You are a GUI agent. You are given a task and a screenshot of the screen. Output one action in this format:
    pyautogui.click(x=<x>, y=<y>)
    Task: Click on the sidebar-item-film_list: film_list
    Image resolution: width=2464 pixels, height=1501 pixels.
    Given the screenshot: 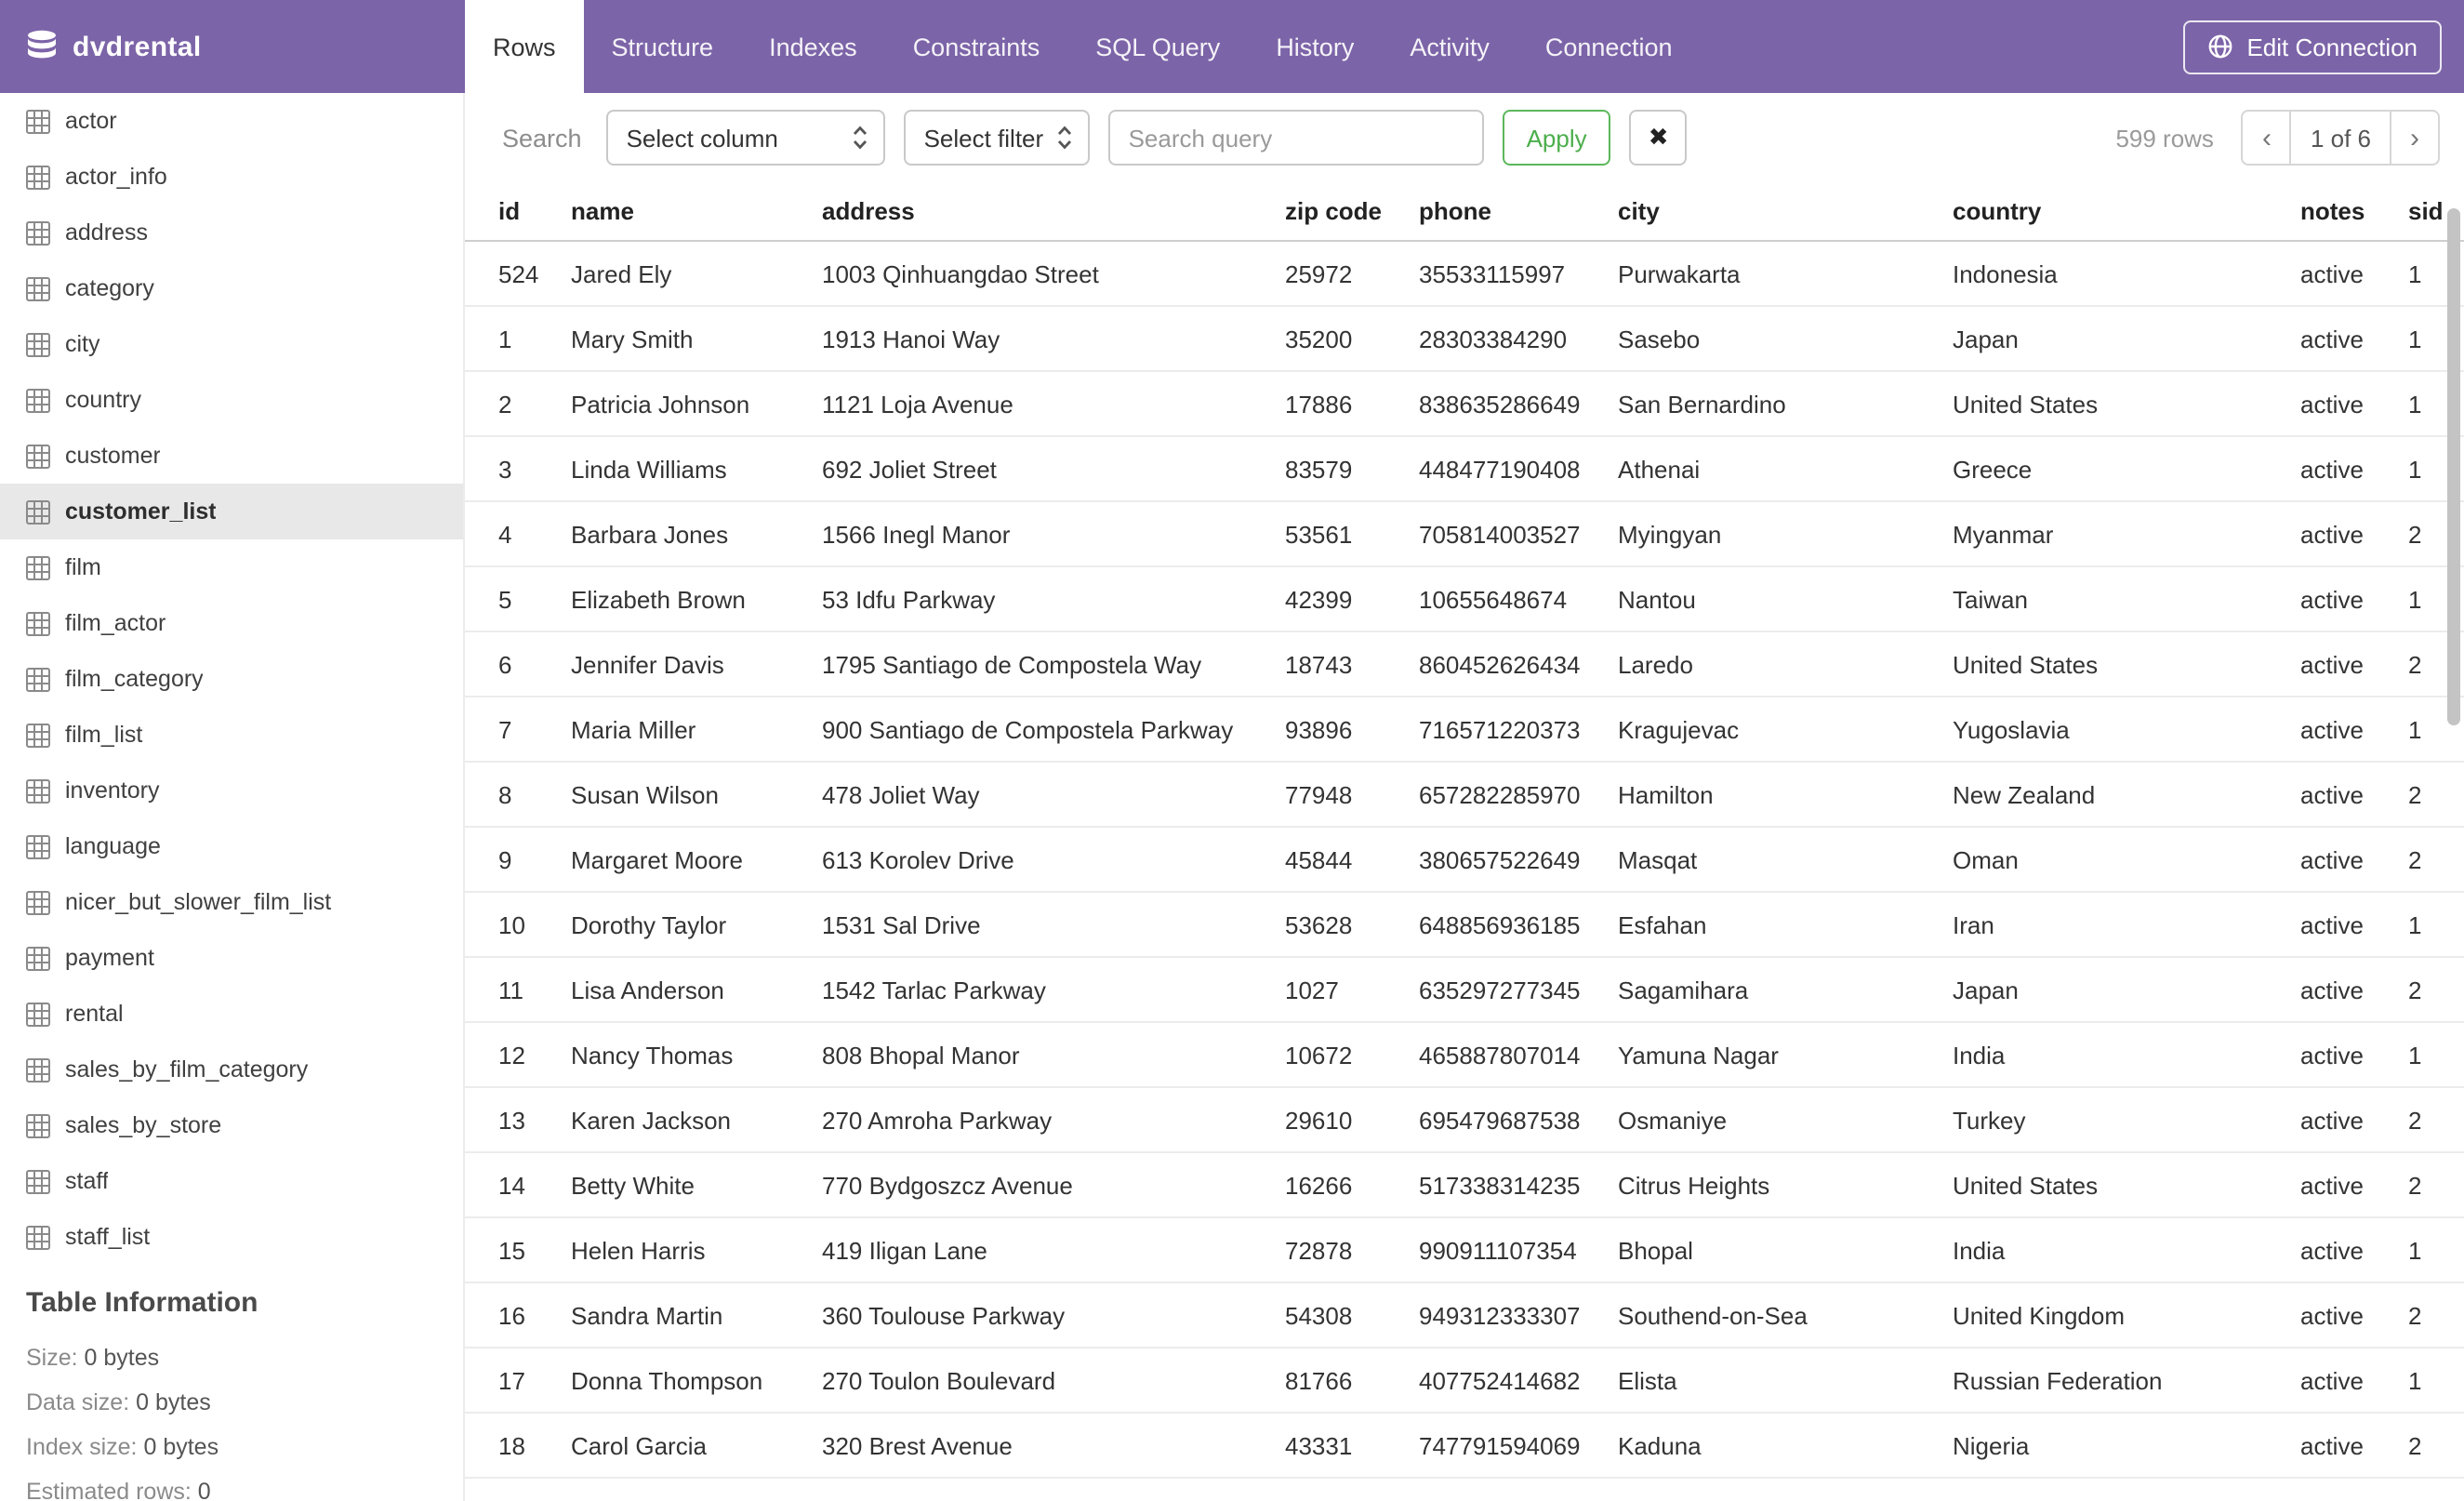 What is the action you would take?
    pyautogui.click(x=231, y=735)
    